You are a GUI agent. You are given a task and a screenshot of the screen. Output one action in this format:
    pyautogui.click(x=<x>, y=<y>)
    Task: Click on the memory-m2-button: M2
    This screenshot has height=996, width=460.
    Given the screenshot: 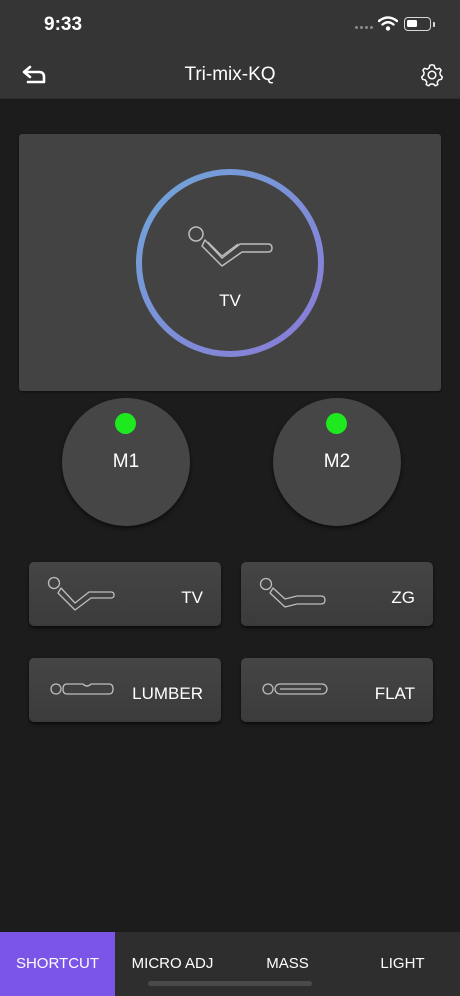 What is the action you would take?
    pyautogui.click(x=337, y=462)
    